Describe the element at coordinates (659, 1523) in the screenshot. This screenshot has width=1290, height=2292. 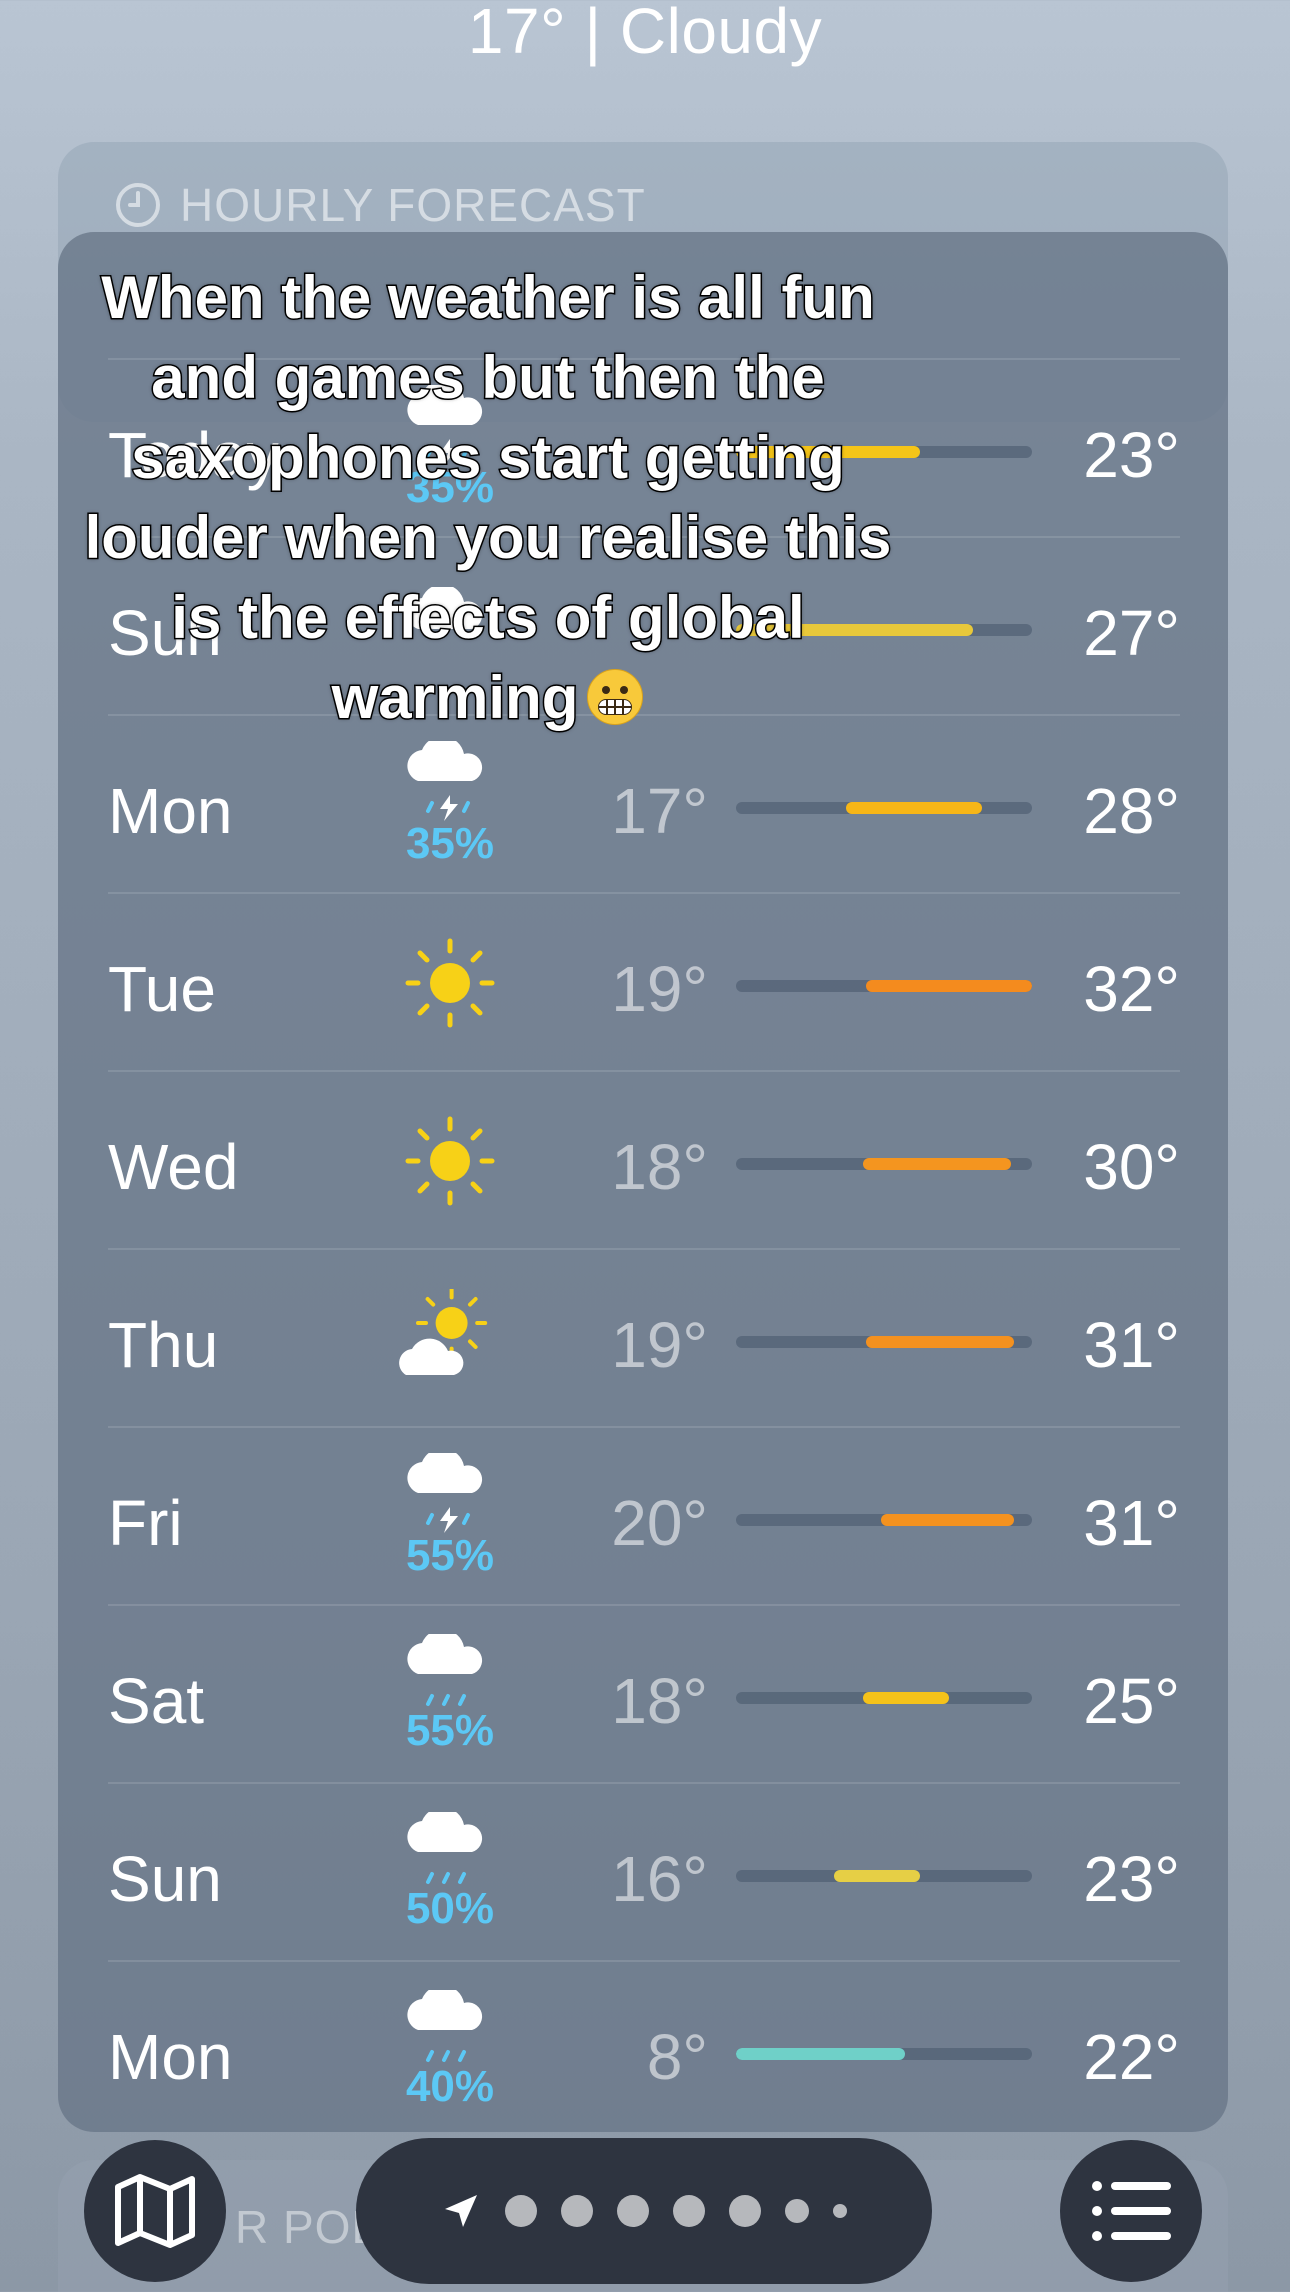
I see `low-temp: 20°` at that location.